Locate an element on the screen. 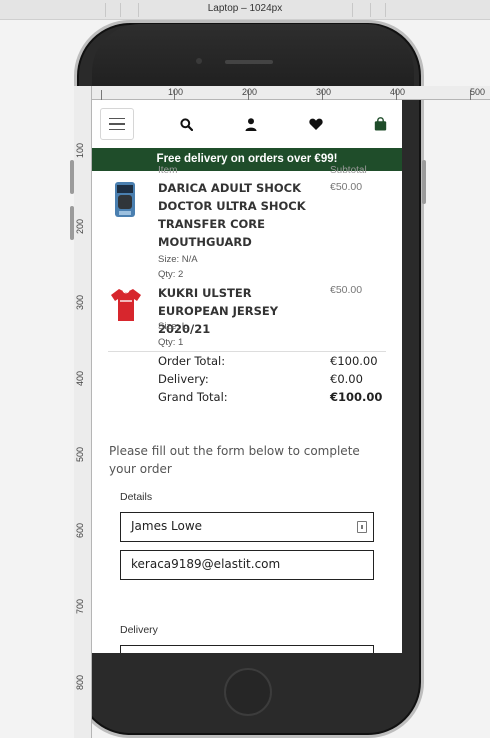 Image resolution: width=490 pixels, height=738 pixels. product-image-mouthguard is located at coordinates (125, 202).